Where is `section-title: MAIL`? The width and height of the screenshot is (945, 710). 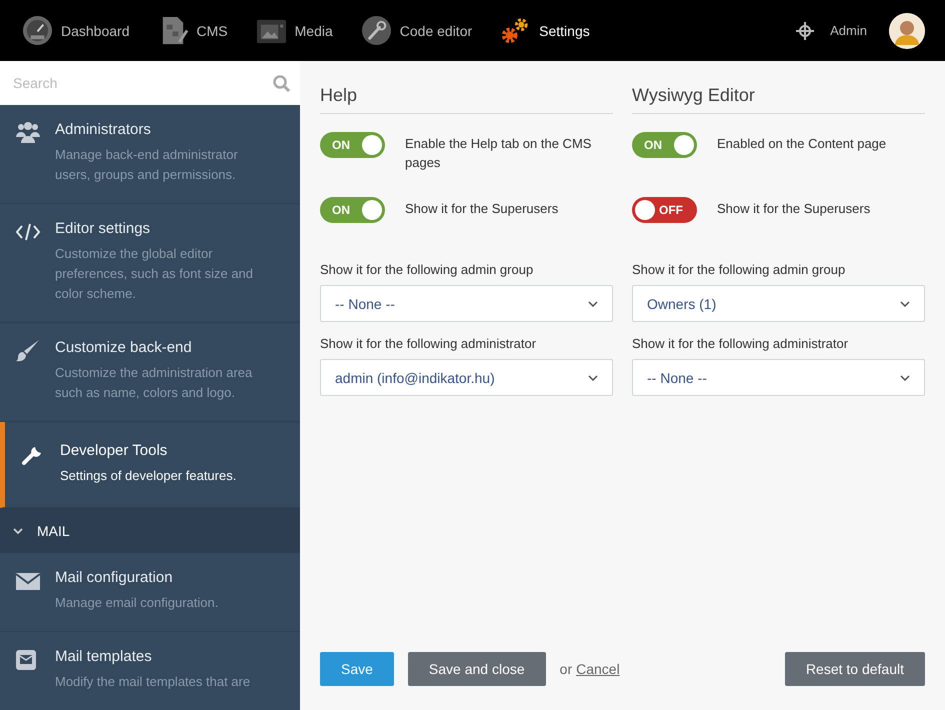 section-title: MAIL is located at coordinates (53, 530).